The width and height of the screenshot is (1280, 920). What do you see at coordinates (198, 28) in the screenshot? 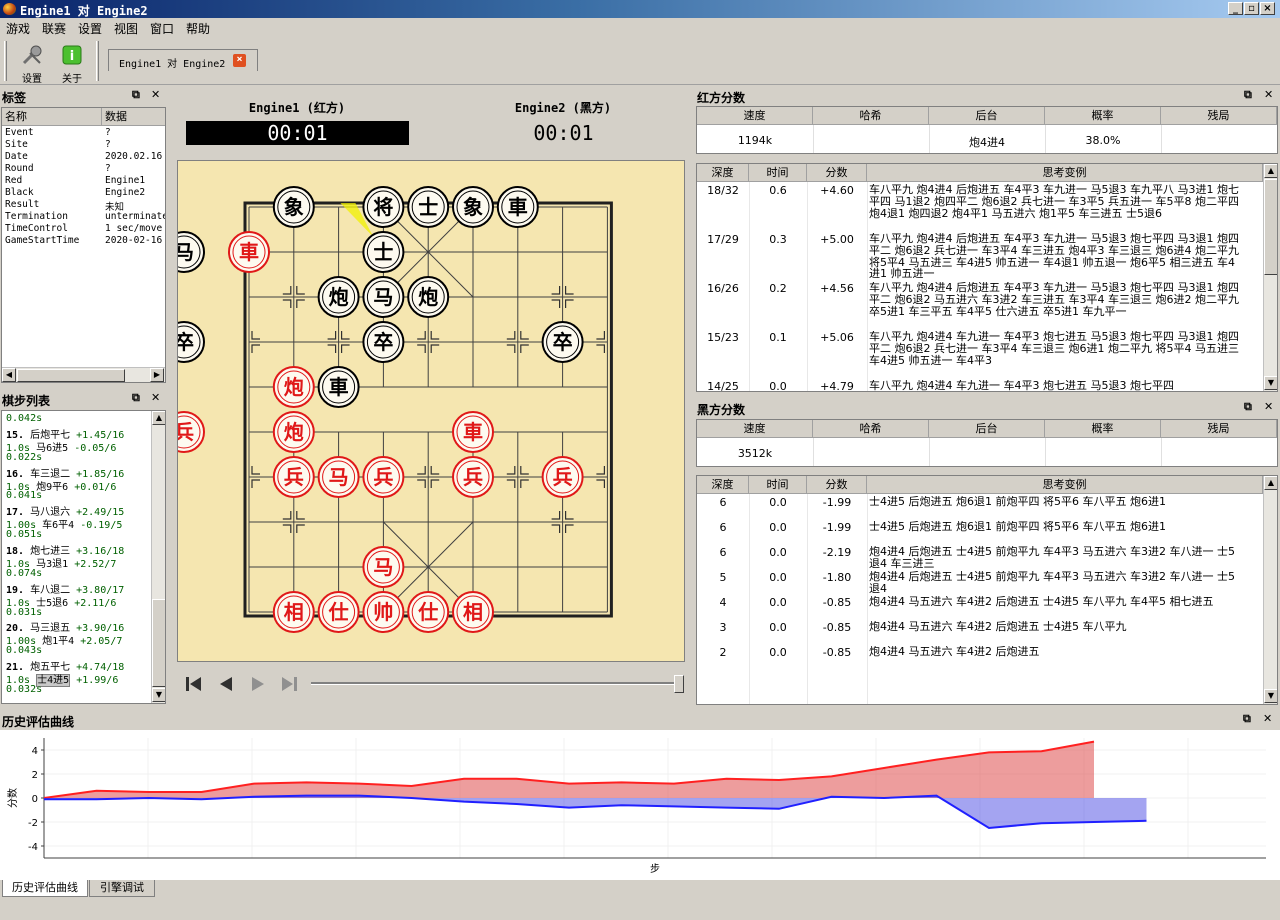
I see `menu-help: 帮助` at bounding box center [198, 28].